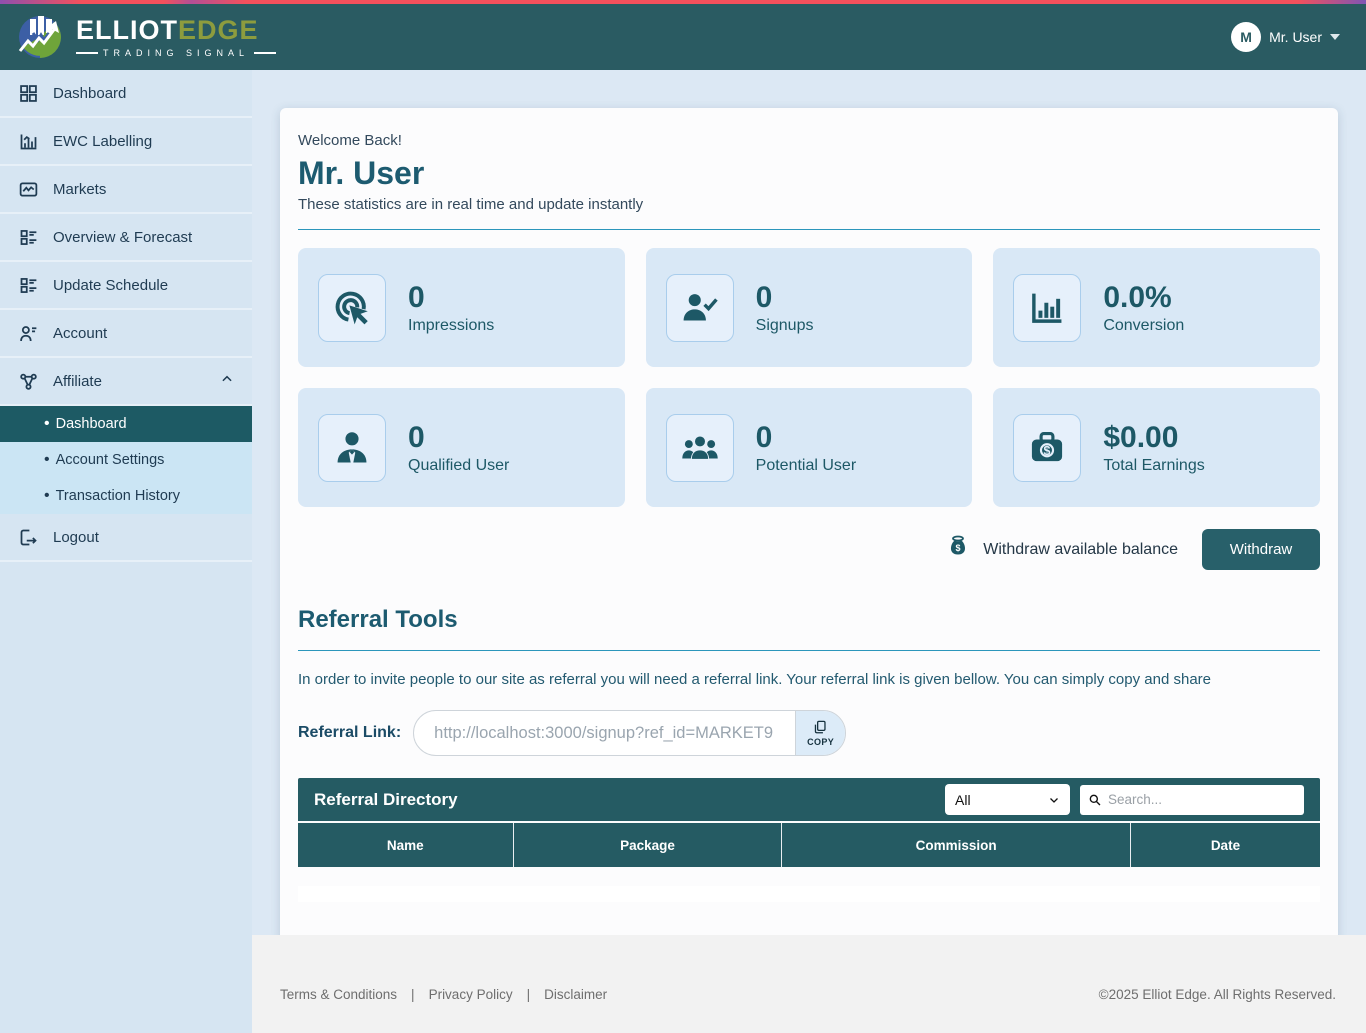  Describe the element at coordinates (956, 845) in the screenshot. I see `column-header-commission: Commission` at that location.